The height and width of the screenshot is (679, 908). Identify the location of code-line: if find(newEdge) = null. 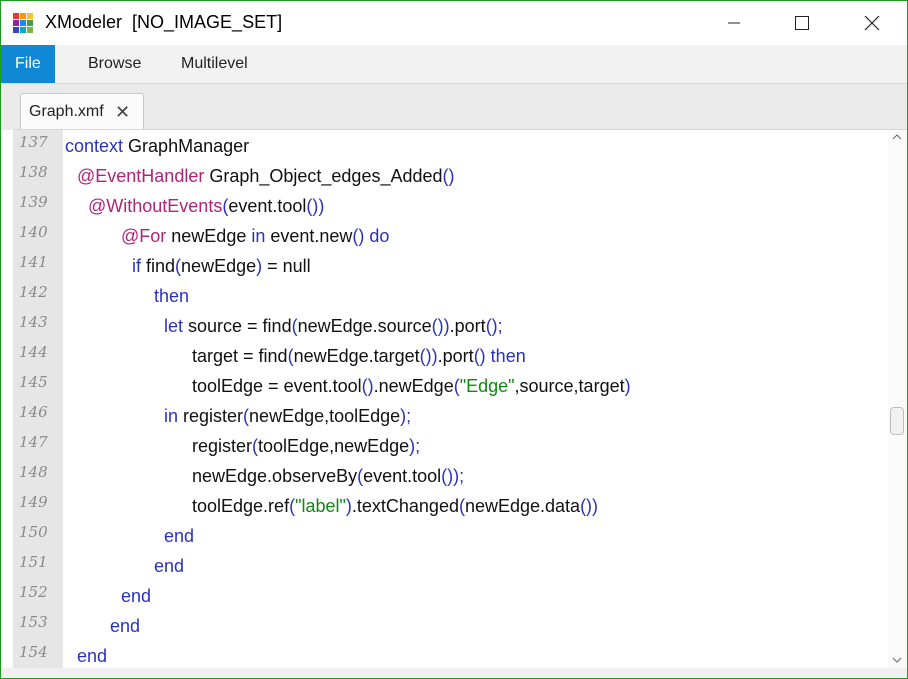
(221, 266).